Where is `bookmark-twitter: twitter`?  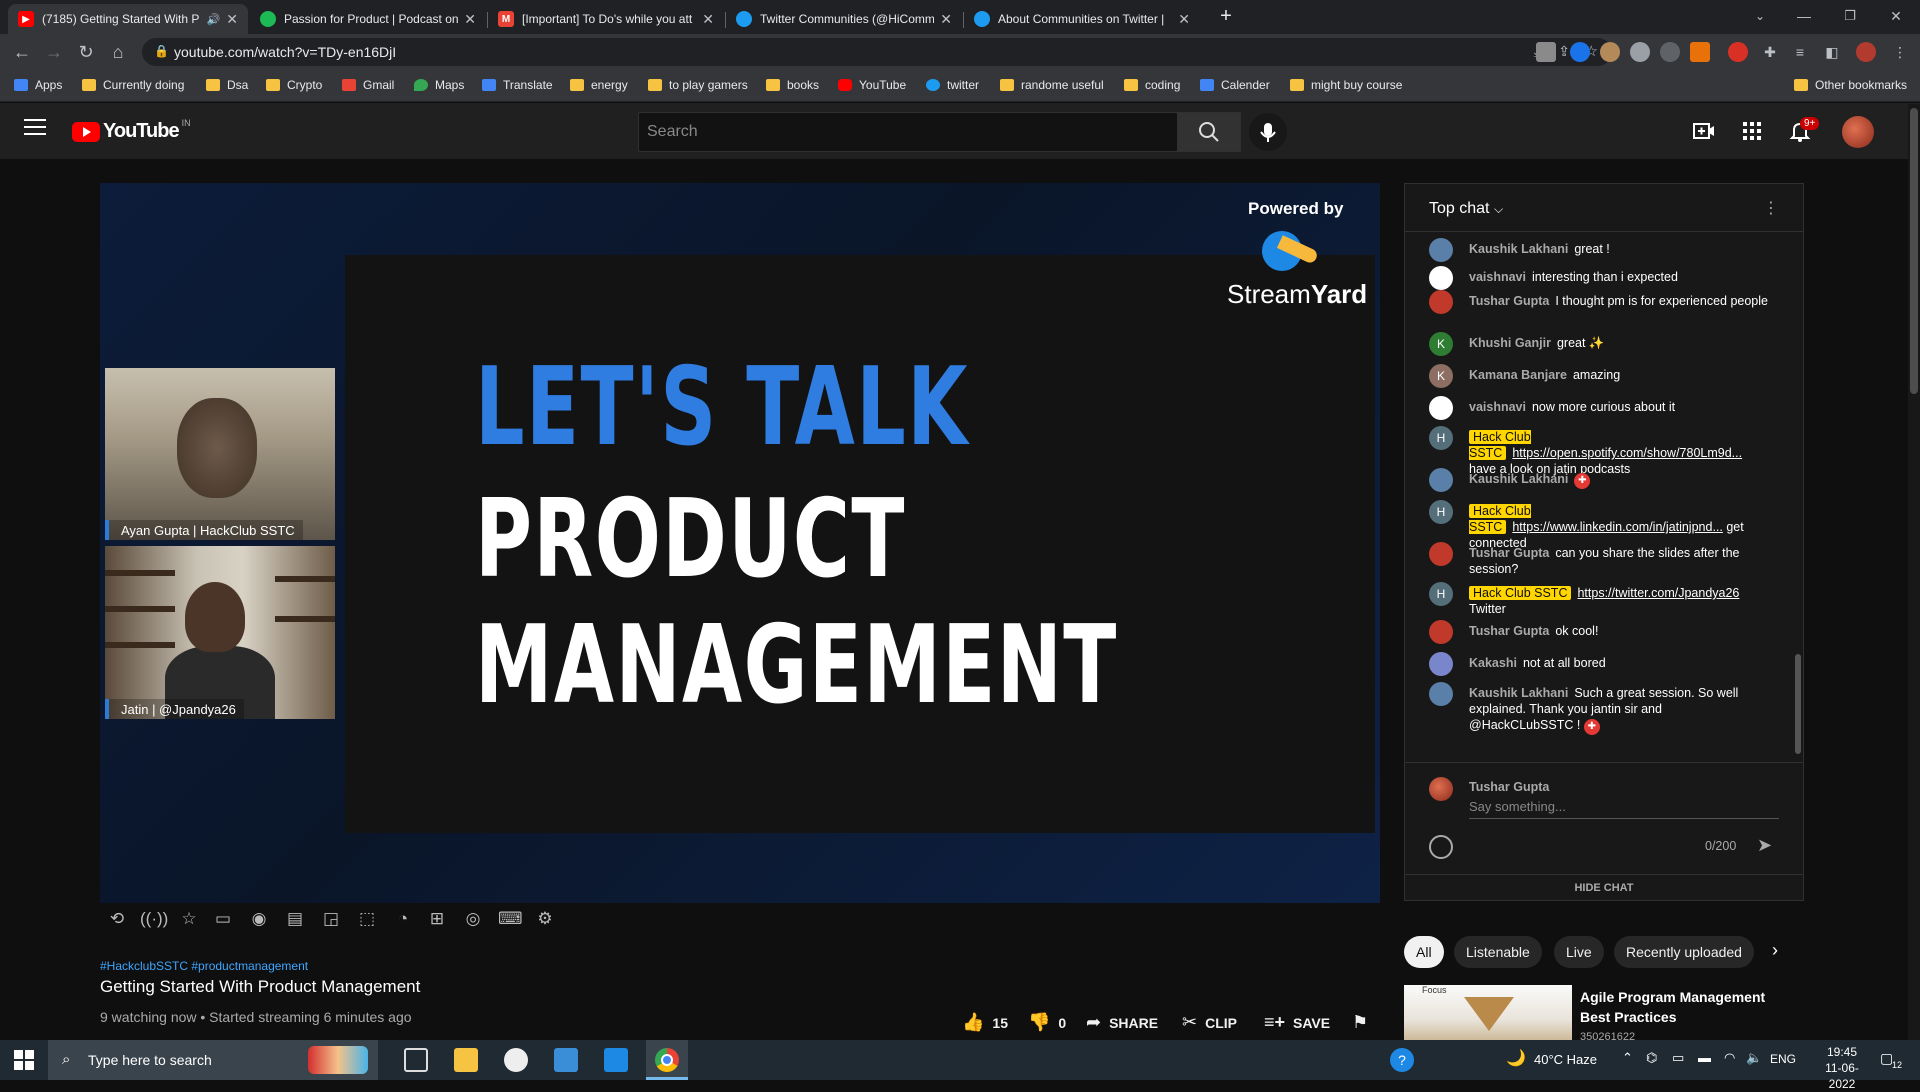
bookmark-twitter: twitter is located at coordinates (952, 85).